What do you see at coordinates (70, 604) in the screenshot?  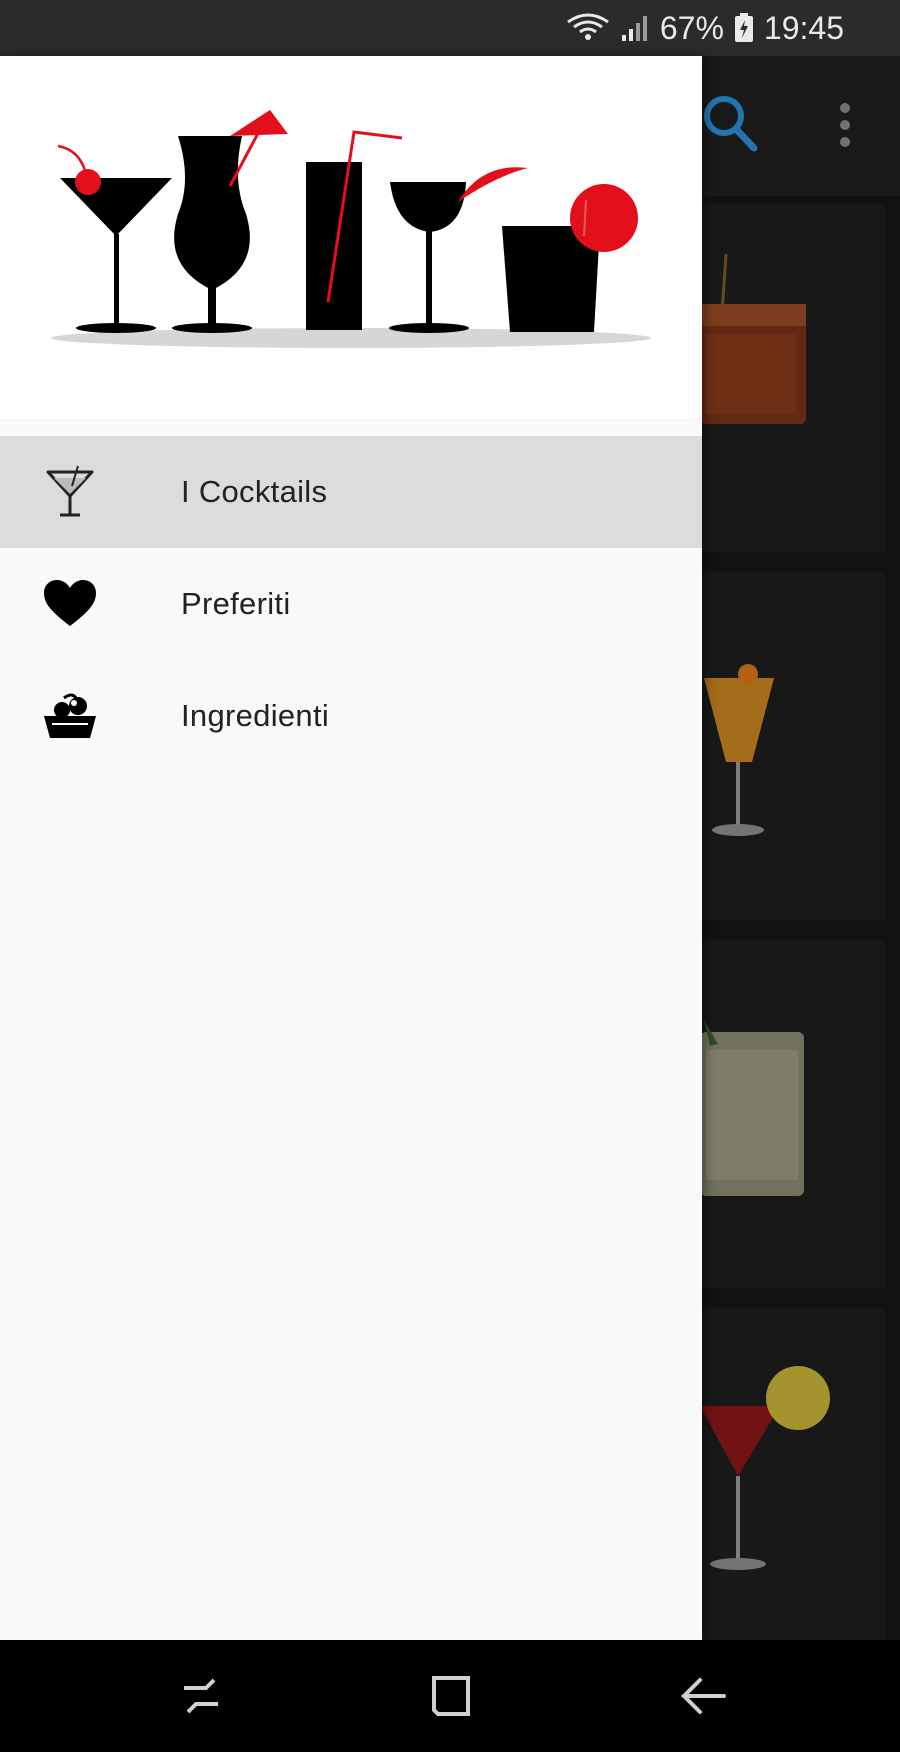 I see `heart-icon` at bounding box center [70, 604].